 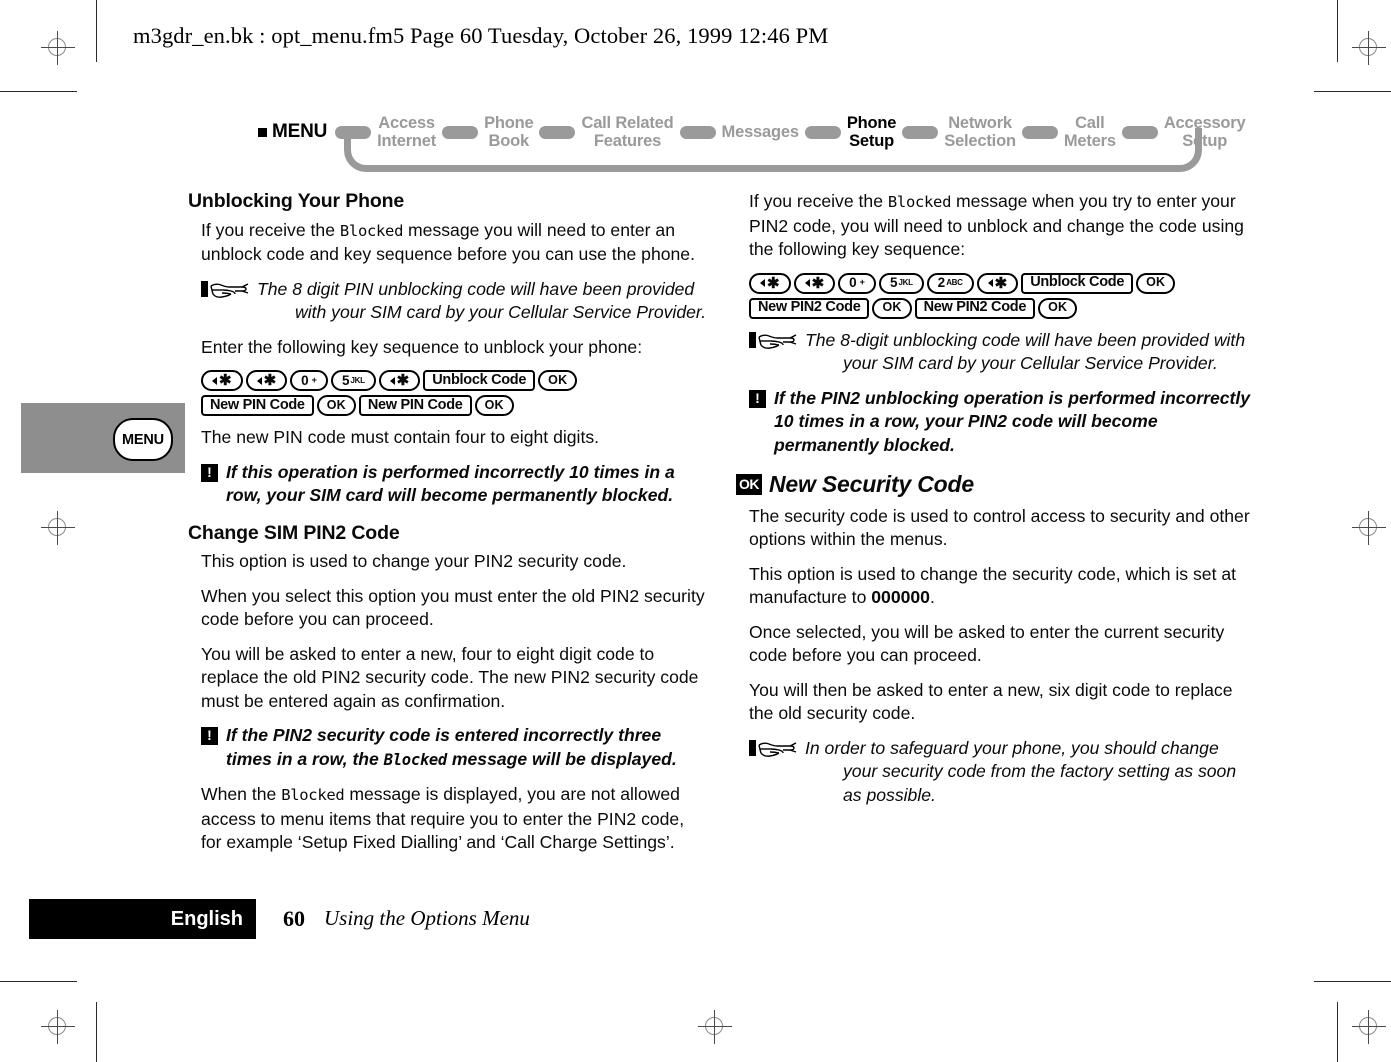 I want to click on nav-item-access-internet: Access Internet, so click(x=406, y=132).